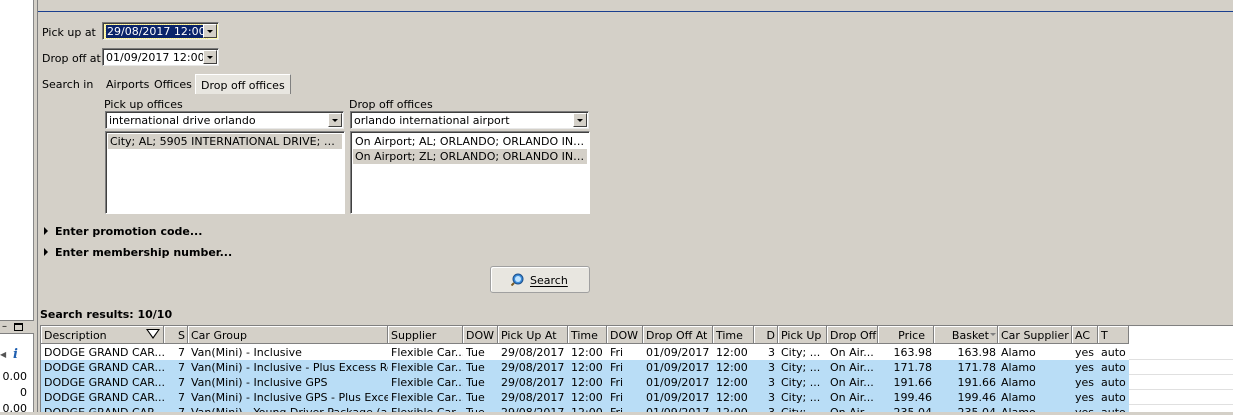 Image resolution: width=1233 pixels, height=415 pixels. What do you see at coordinates (906, 335) in the screenshot?
I see `column-header-price: Price` at bounding box center [906, 335].